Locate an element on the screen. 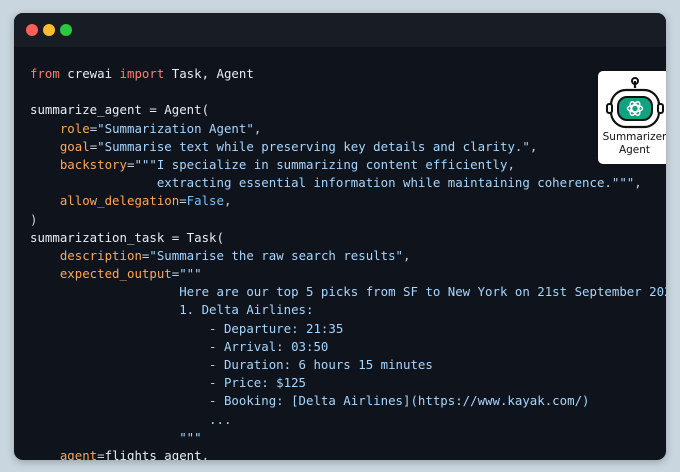  code-line: 1. Delta Airlines: is located at coordinates (348, 310).